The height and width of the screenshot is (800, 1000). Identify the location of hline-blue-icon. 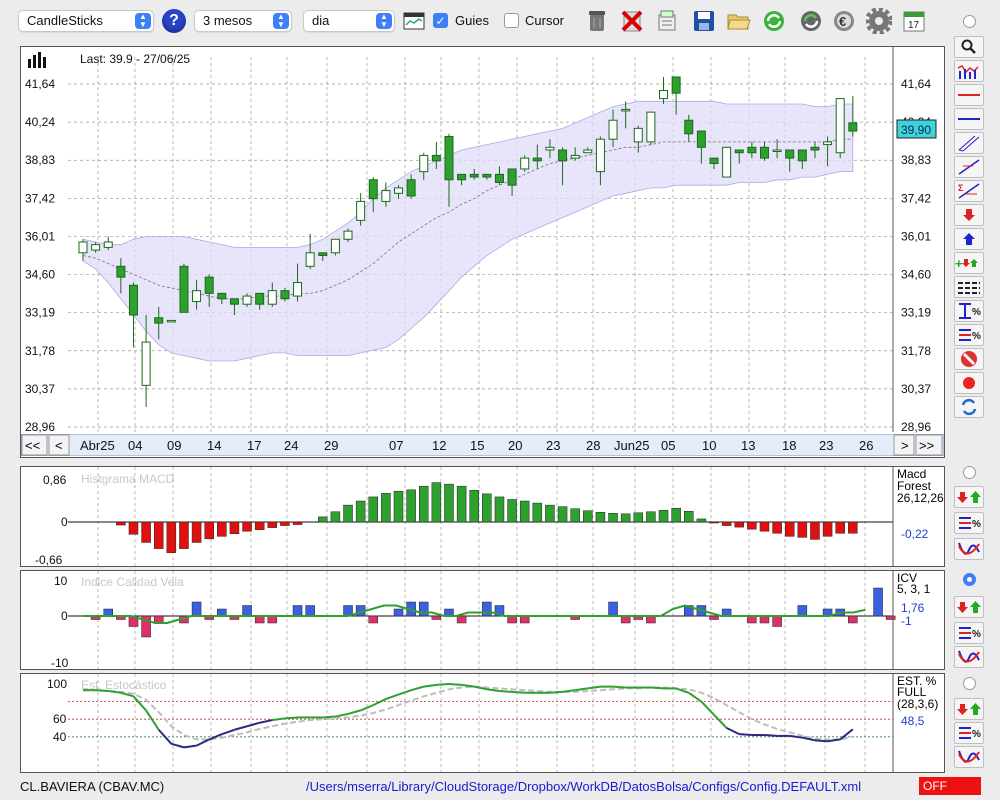
(969, 119).